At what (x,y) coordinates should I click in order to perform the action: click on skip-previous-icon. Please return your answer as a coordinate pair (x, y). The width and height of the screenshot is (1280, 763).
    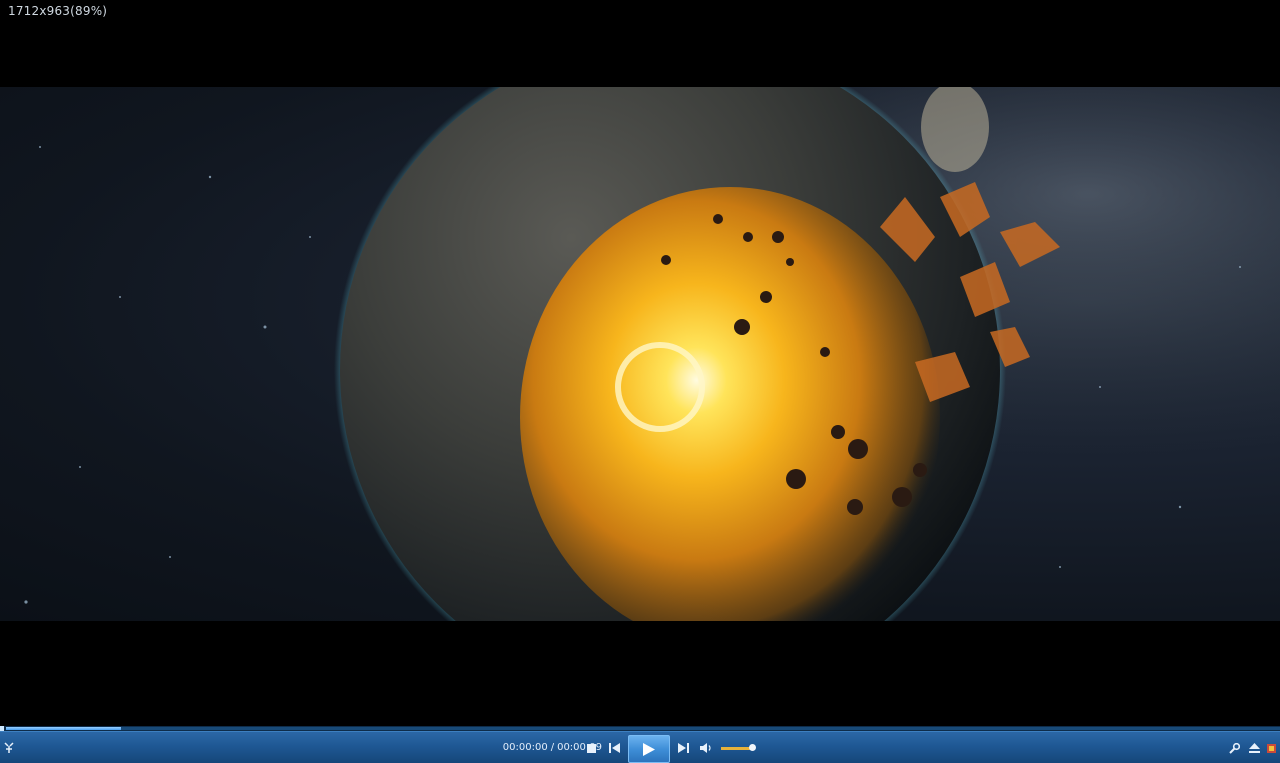
    Looking at the image, I should click on (614, 748).